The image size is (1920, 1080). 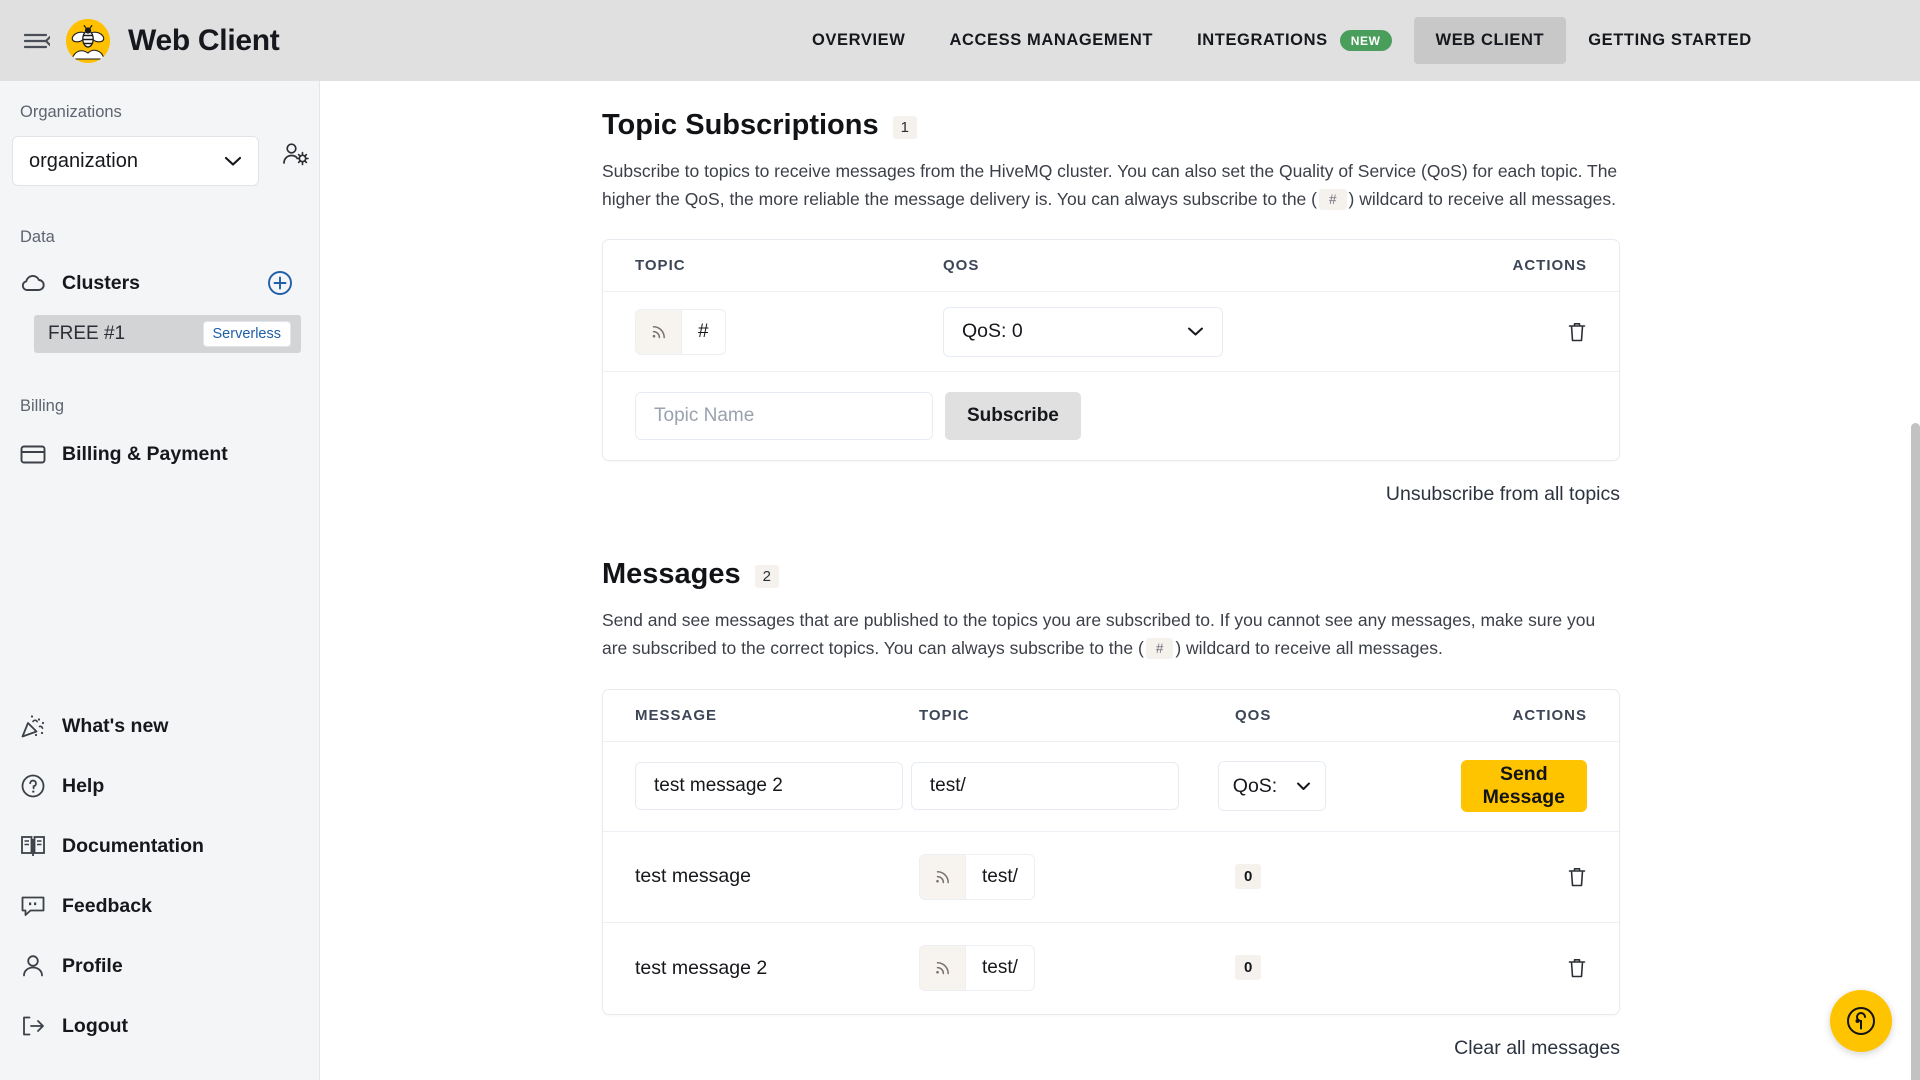 I want to click on message-body: test message 2, so click(x=701, y=967).